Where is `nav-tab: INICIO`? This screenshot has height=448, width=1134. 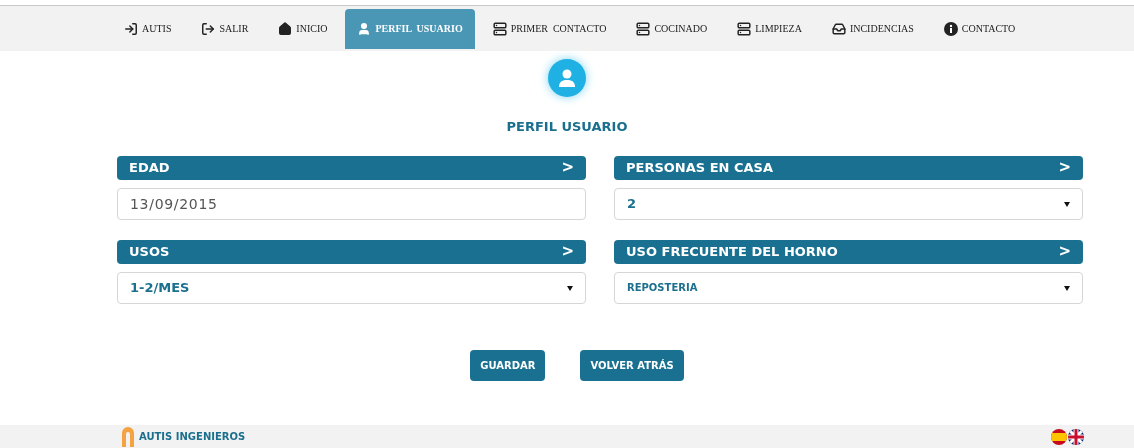
nav-tab: INICIO is located at coordinates (303, 28).